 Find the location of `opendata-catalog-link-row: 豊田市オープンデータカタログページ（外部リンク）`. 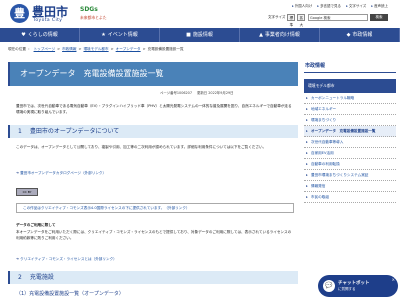

opendata-catalog-link-row: 豊田市オープンデータカタログページ（外部リンク） is located at coordinates (155, 173).